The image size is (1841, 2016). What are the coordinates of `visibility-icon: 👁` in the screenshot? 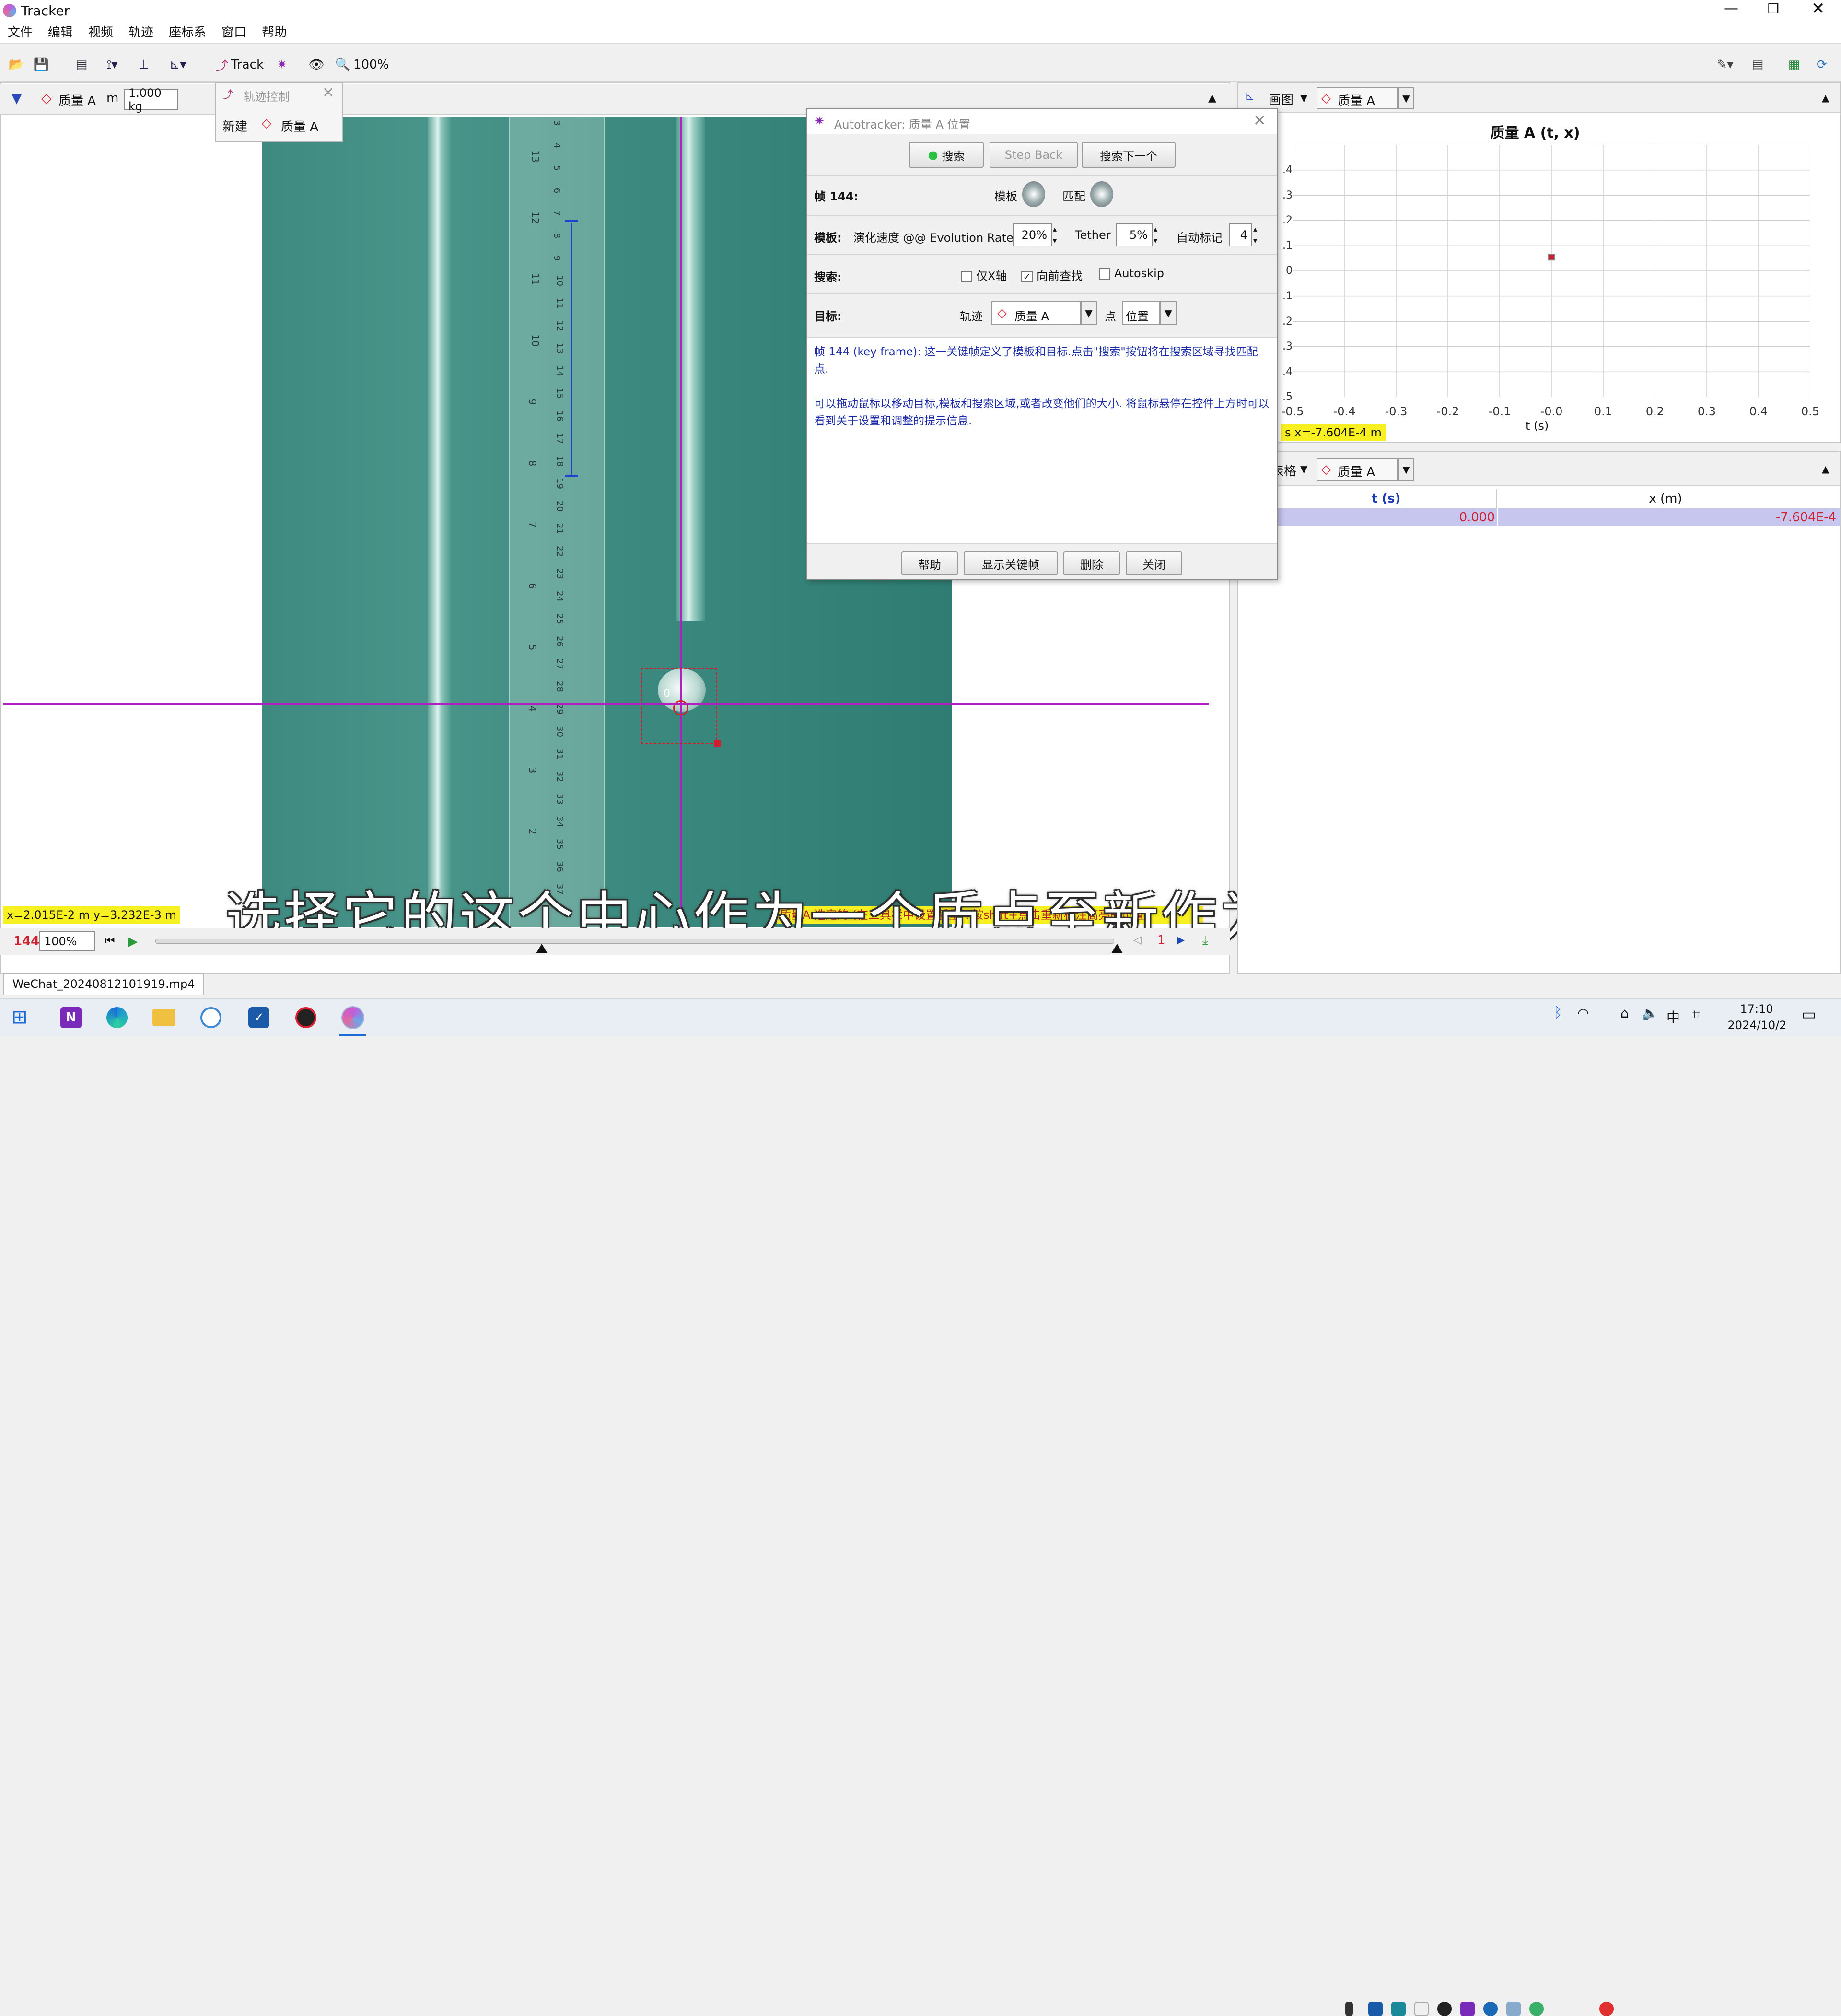 It's located at (316, 64).